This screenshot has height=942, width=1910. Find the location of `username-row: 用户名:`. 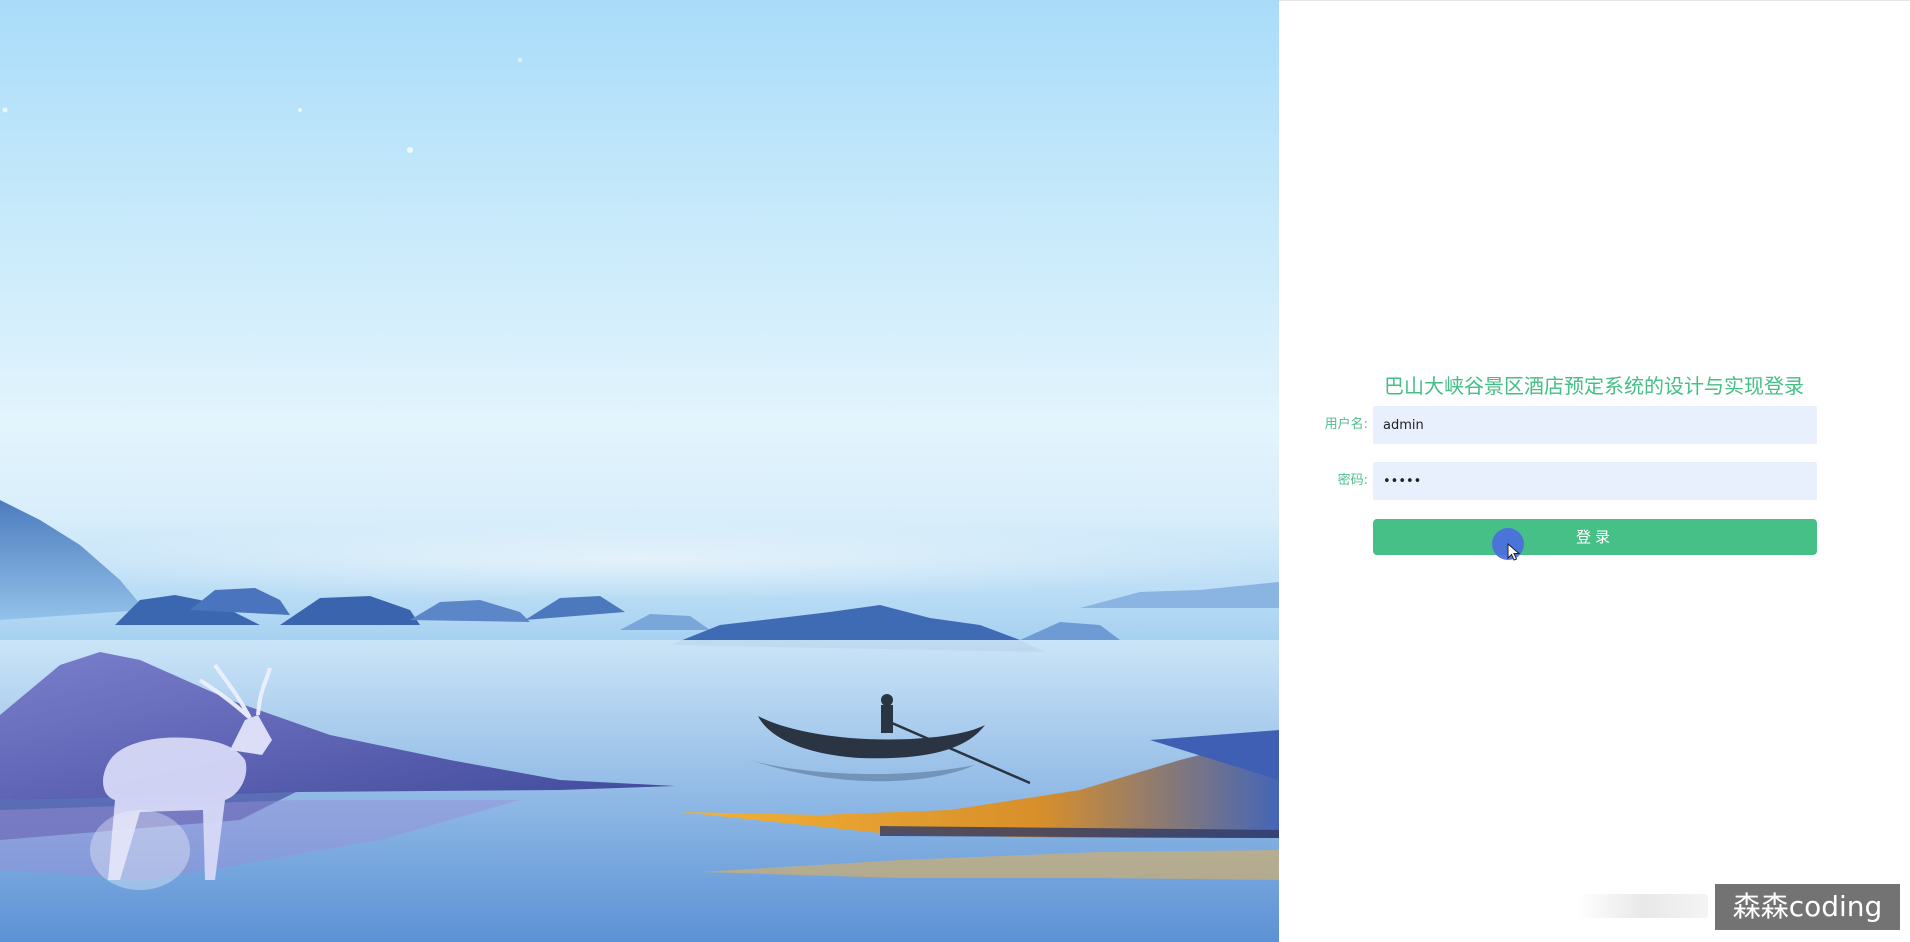

username-row: 用户名: is located at coordinates (1559, 425).